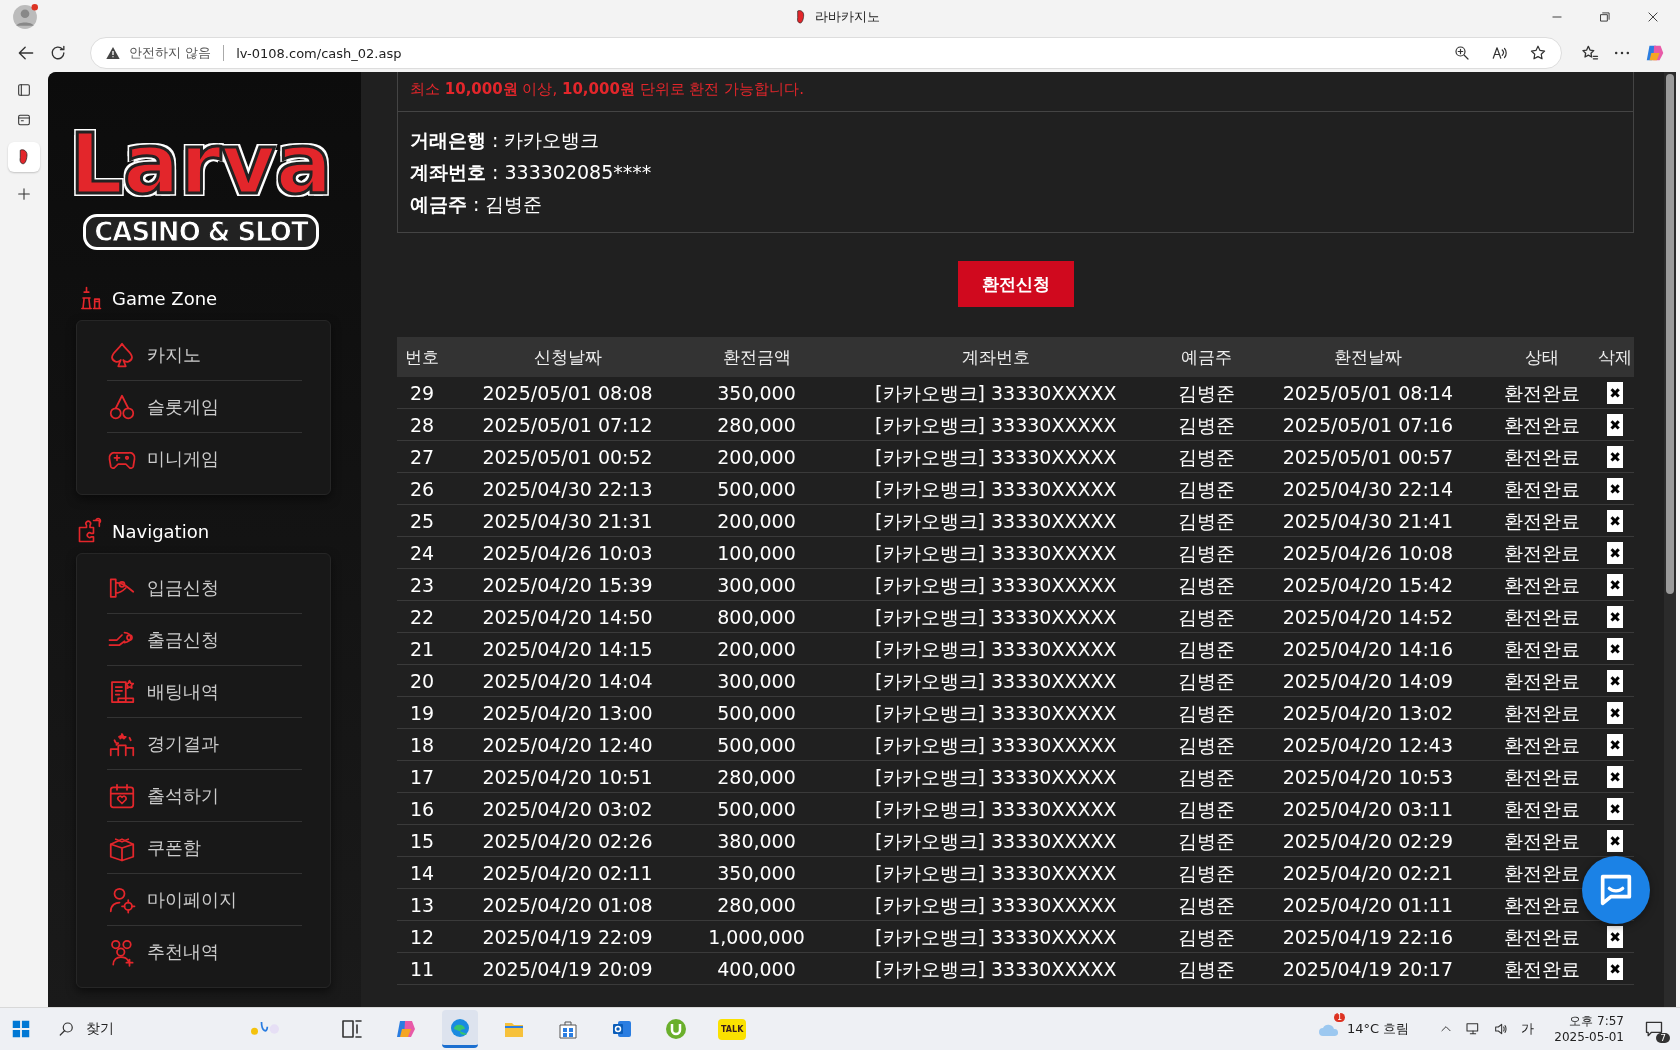 This screenshot has width=1680, height=1050. Describe the element at coordinates (204, 640) in the screenshot. I see `sidebar-item: 출금신청` at that location.